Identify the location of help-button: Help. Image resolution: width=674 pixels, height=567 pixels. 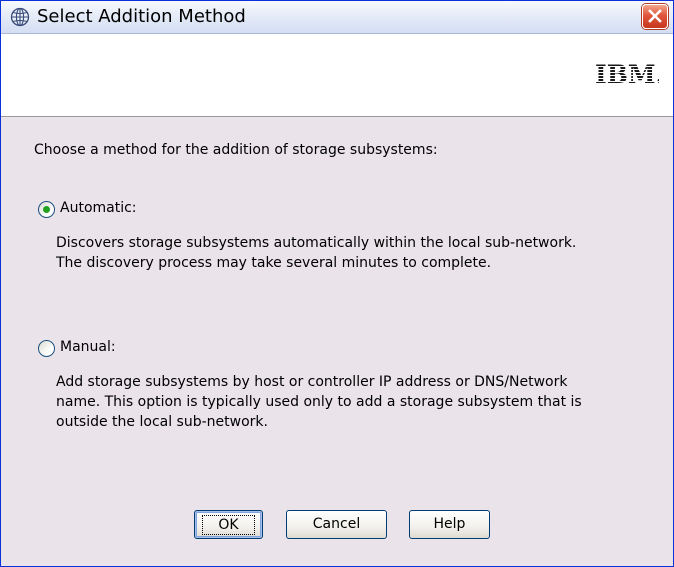
(449, 524).